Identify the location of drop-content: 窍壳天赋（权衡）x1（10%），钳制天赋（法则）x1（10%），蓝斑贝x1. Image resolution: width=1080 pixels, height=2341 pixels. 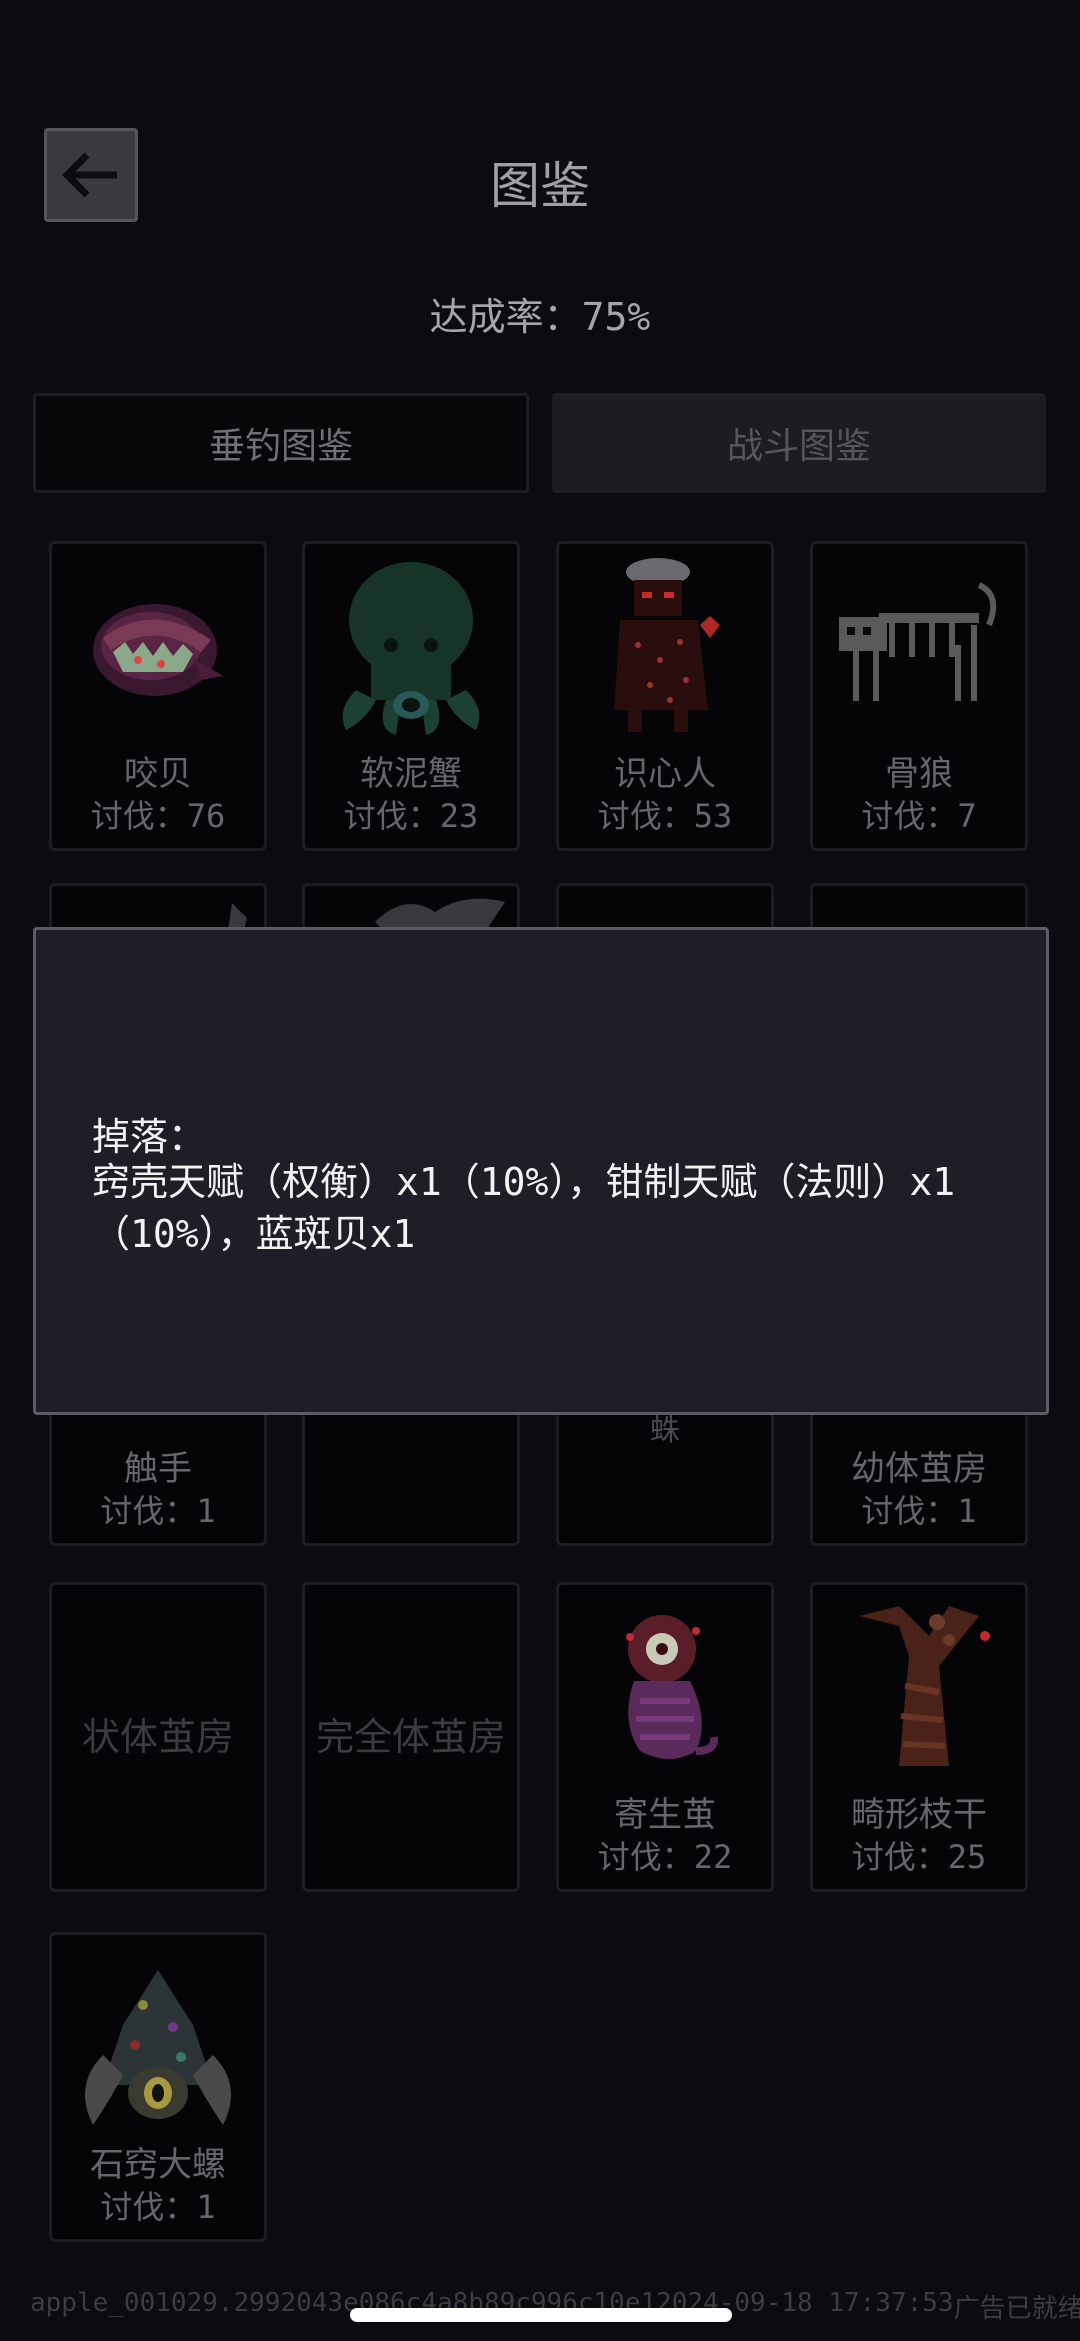
(524, 1208).